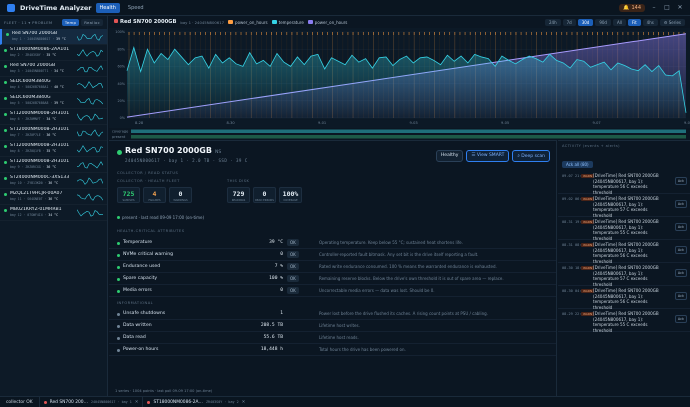 The height and width of the screenshot is (407, 690). Describe the element at coordinates (597, 123) in the screenshot. I see `x-tick-label: 9-07` at that location.